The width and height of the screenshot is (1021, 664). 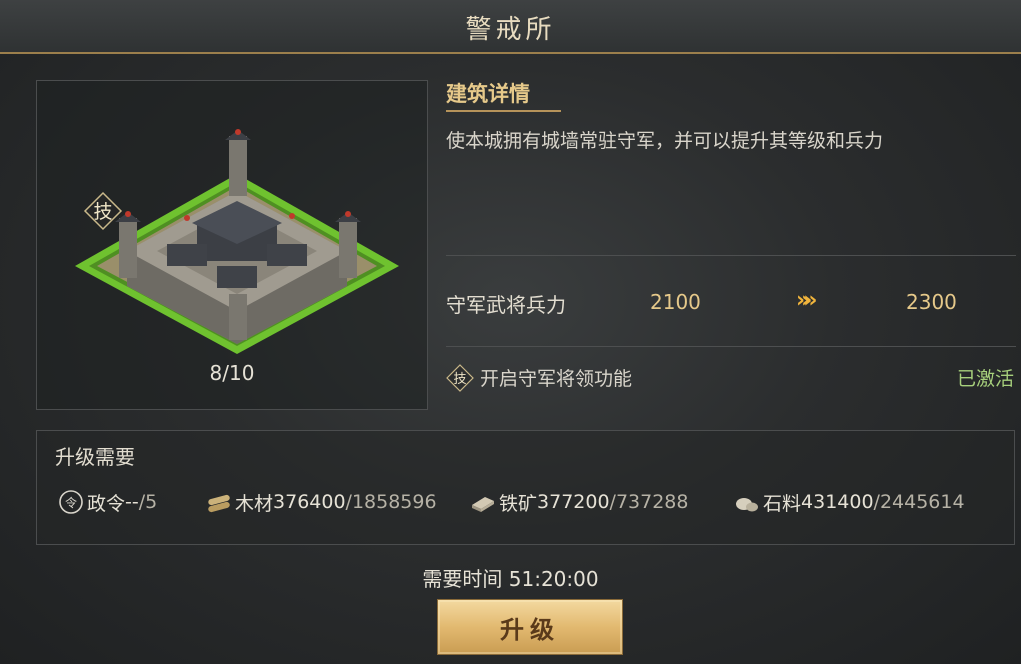 I want to click on section-title: 建筑详情, so click(x=488, y=94).